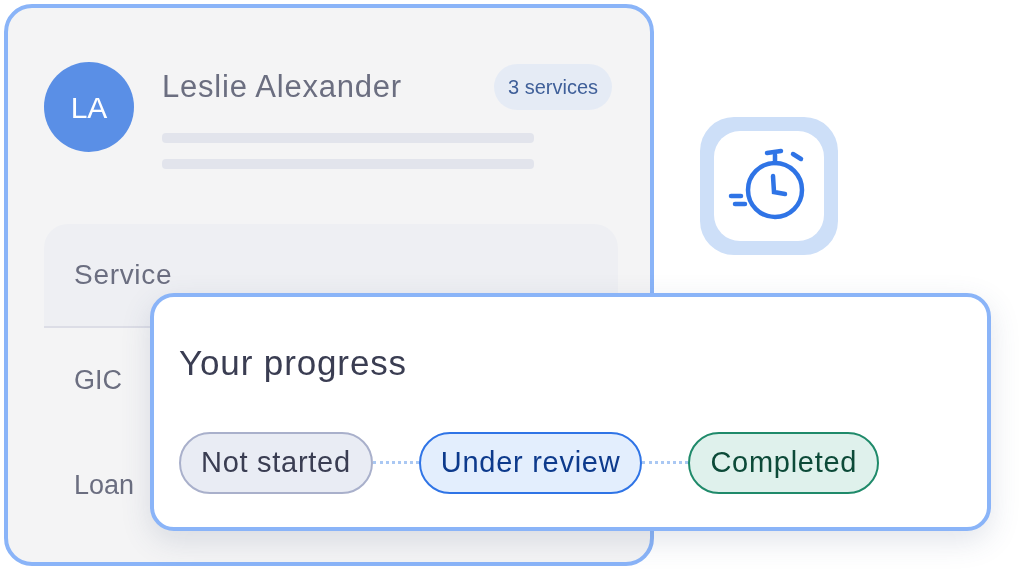 The height and width of the screenshot is (578, 1024). Describe the element at coordinates (293, 363) in the screenshot. I see `progress-title: Your progress` at that location.